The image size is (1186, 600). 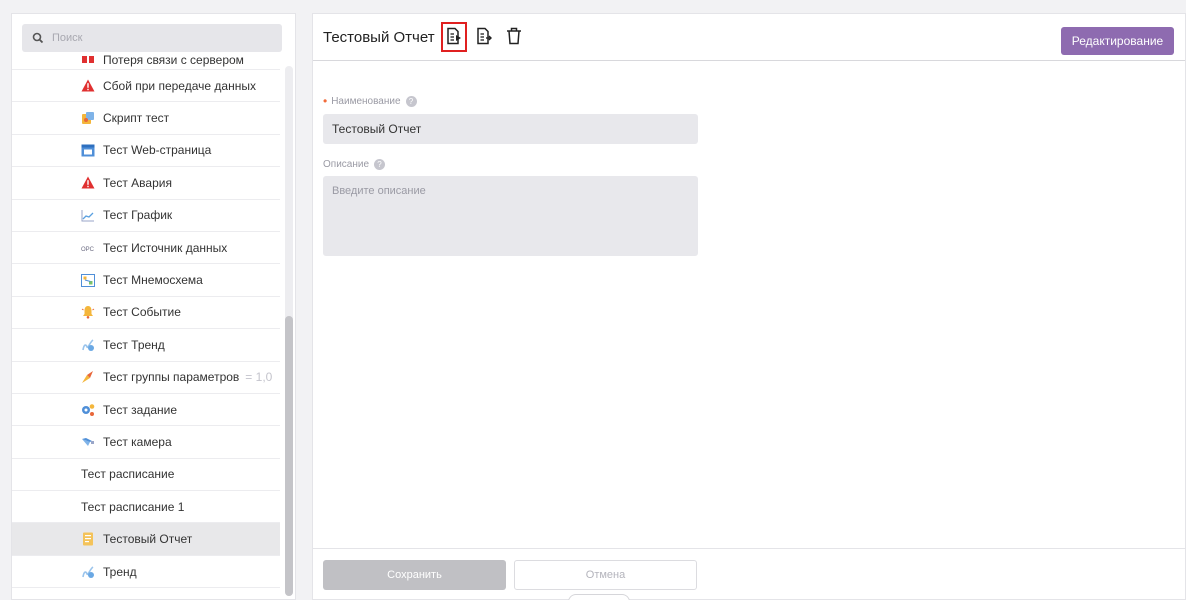 I want to click on list-item: Тест группы параметров = 1,0, so click(x=146, y=378).